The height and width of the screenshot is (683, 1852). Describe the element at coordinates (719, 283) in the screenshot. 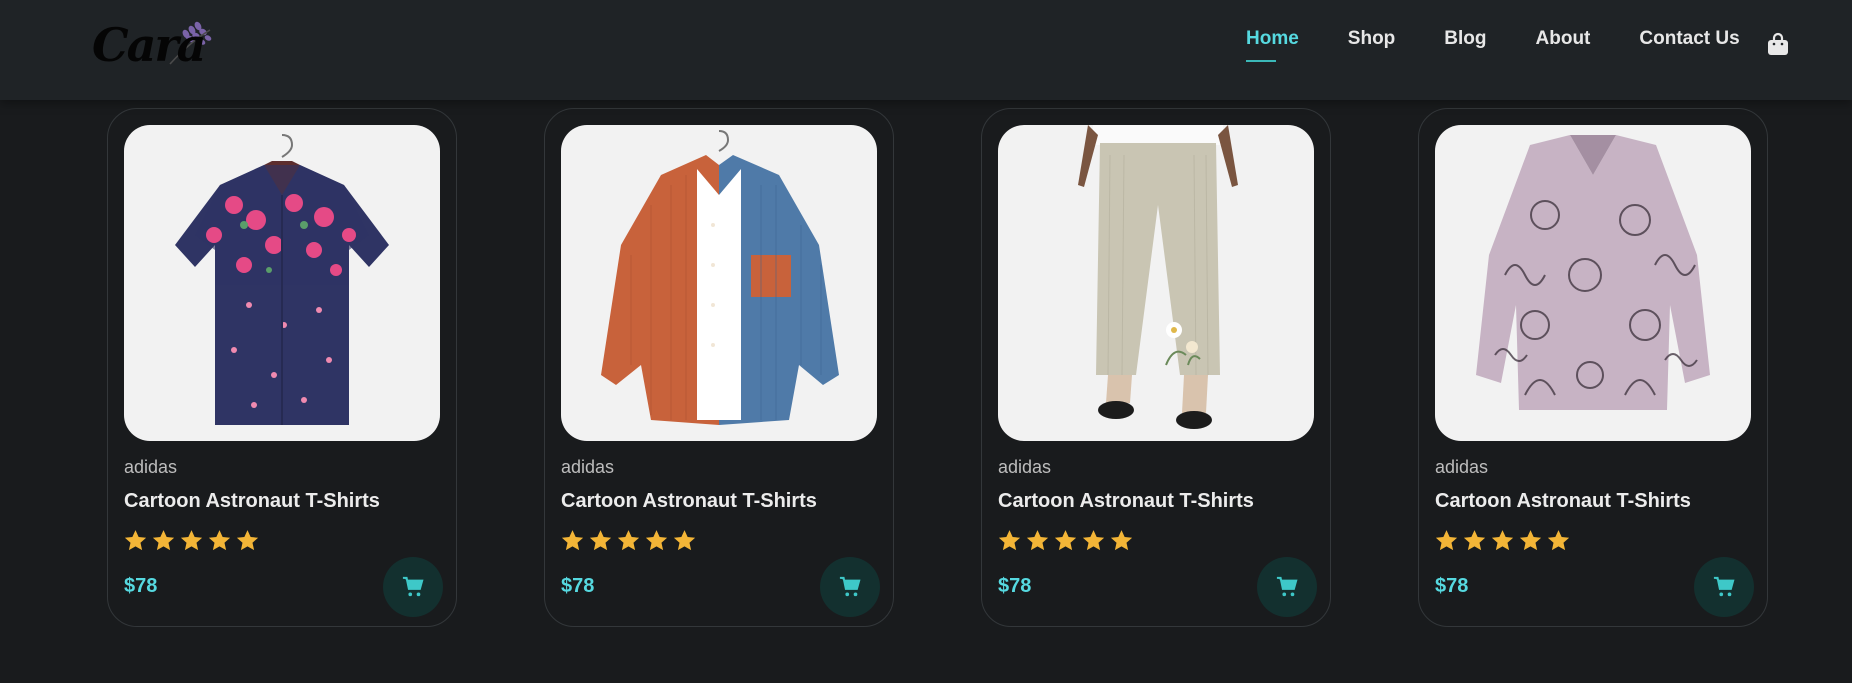

I see `product-image-corduroy-shirt` at that location.